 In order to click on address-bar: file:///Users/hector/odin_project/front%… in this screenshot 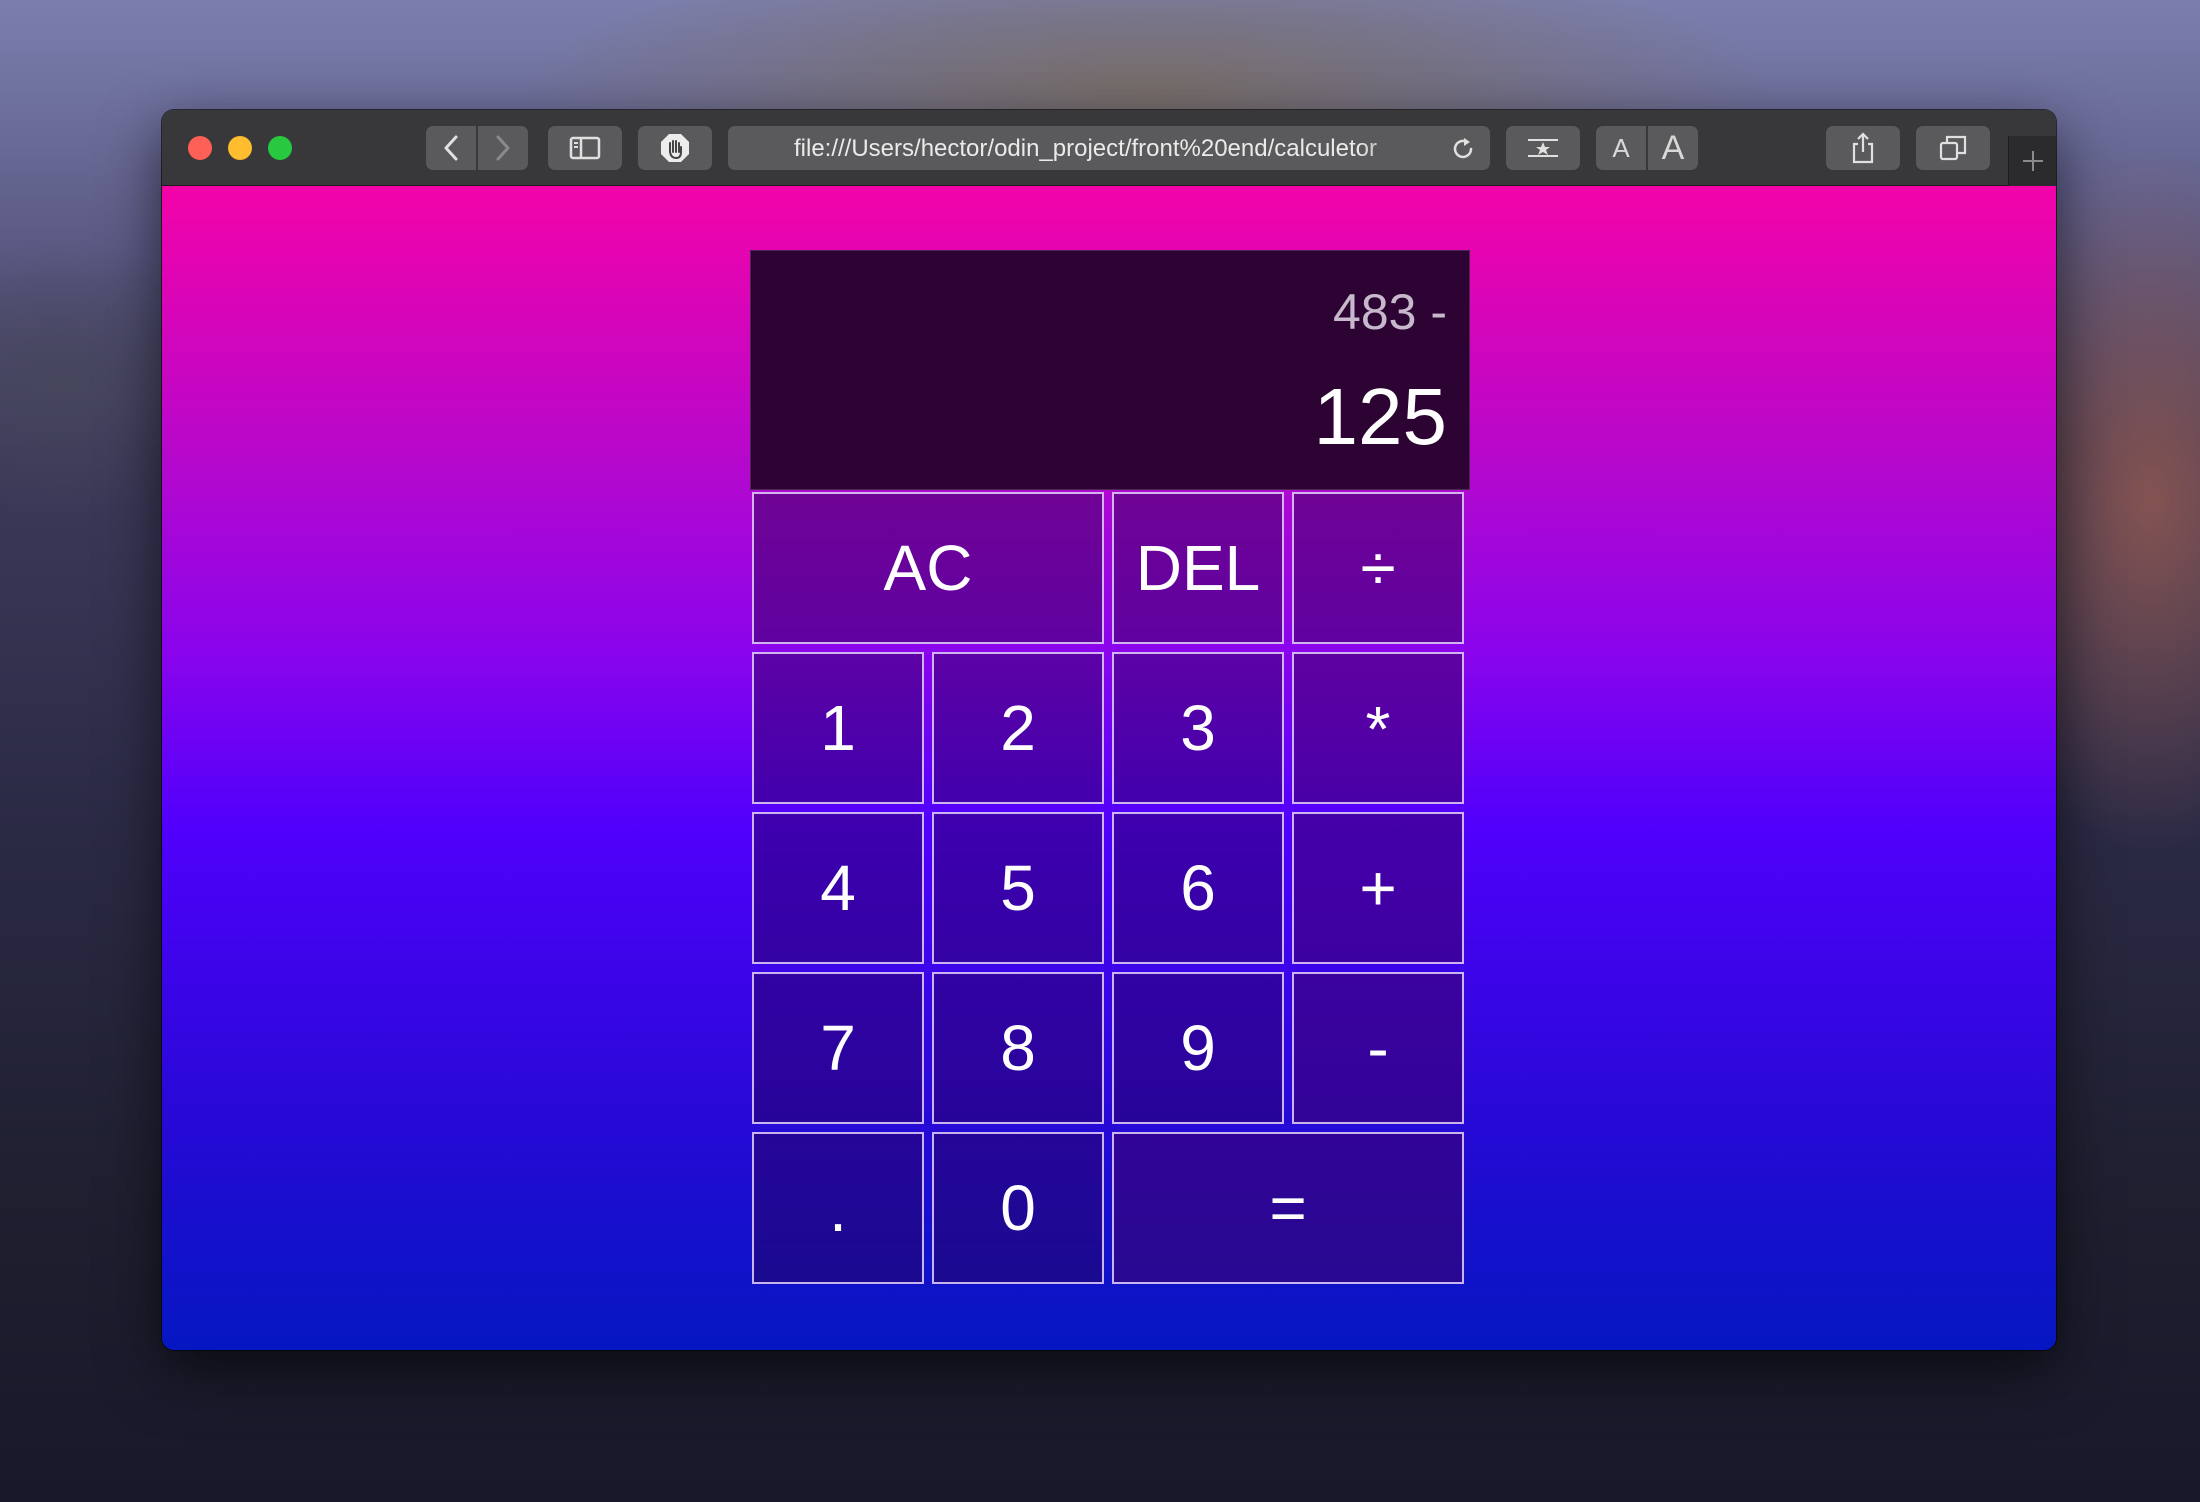, I will do `click(1109, 148)`.